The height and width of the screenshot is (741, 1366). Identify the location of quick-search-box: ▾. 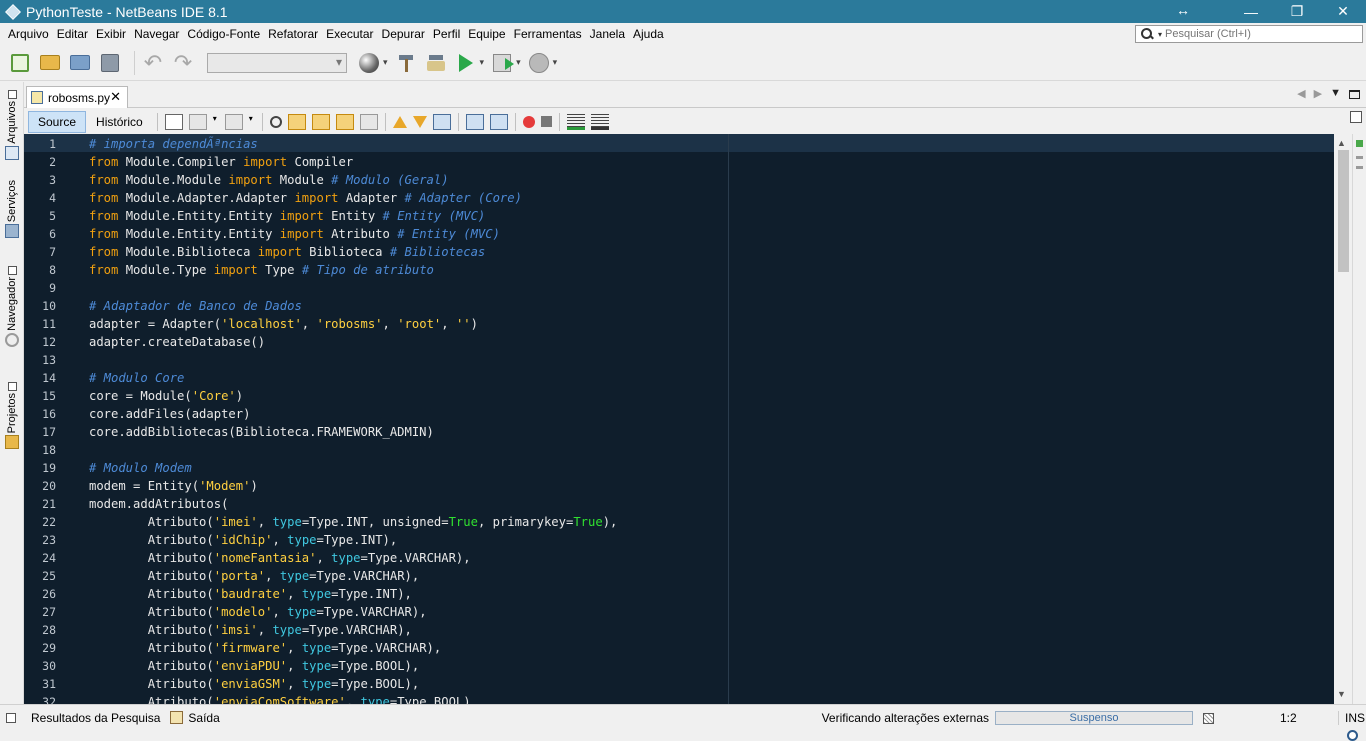
(1249, 34).